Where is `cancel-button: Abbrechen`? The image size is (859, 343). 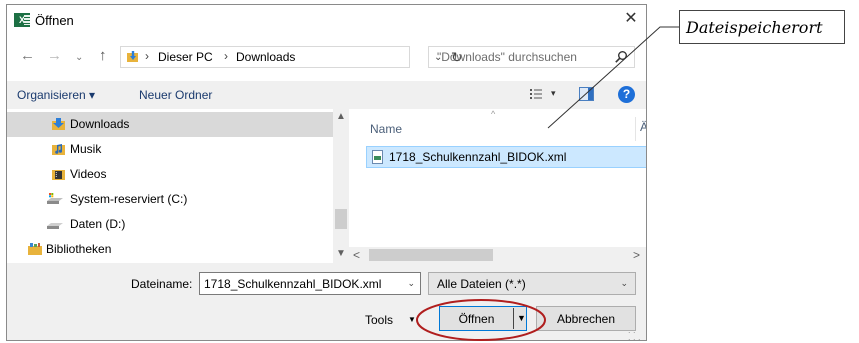
cancel-button: Abbrechen is located at coordinates (586, 318).